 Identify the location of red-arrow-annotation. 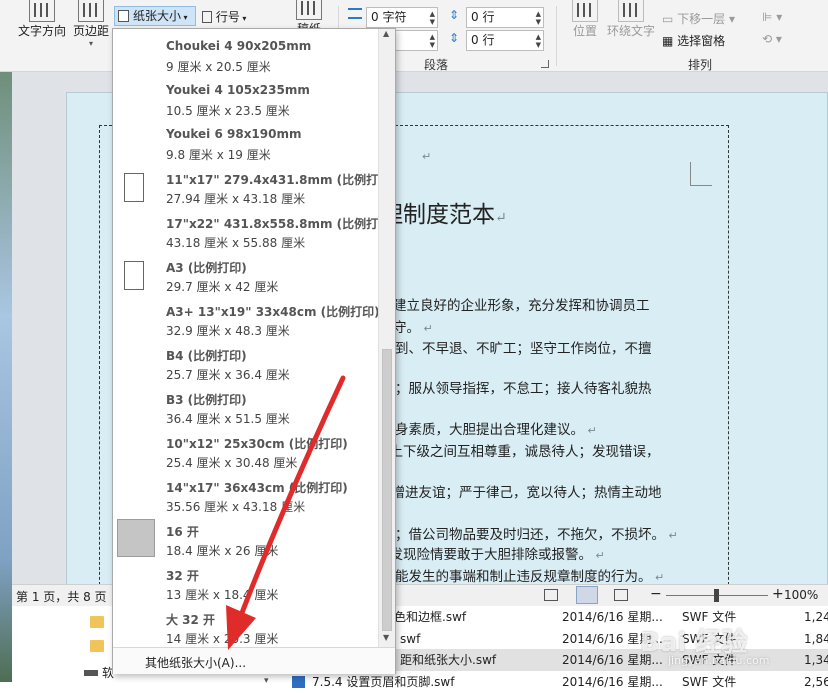
(286, 512).